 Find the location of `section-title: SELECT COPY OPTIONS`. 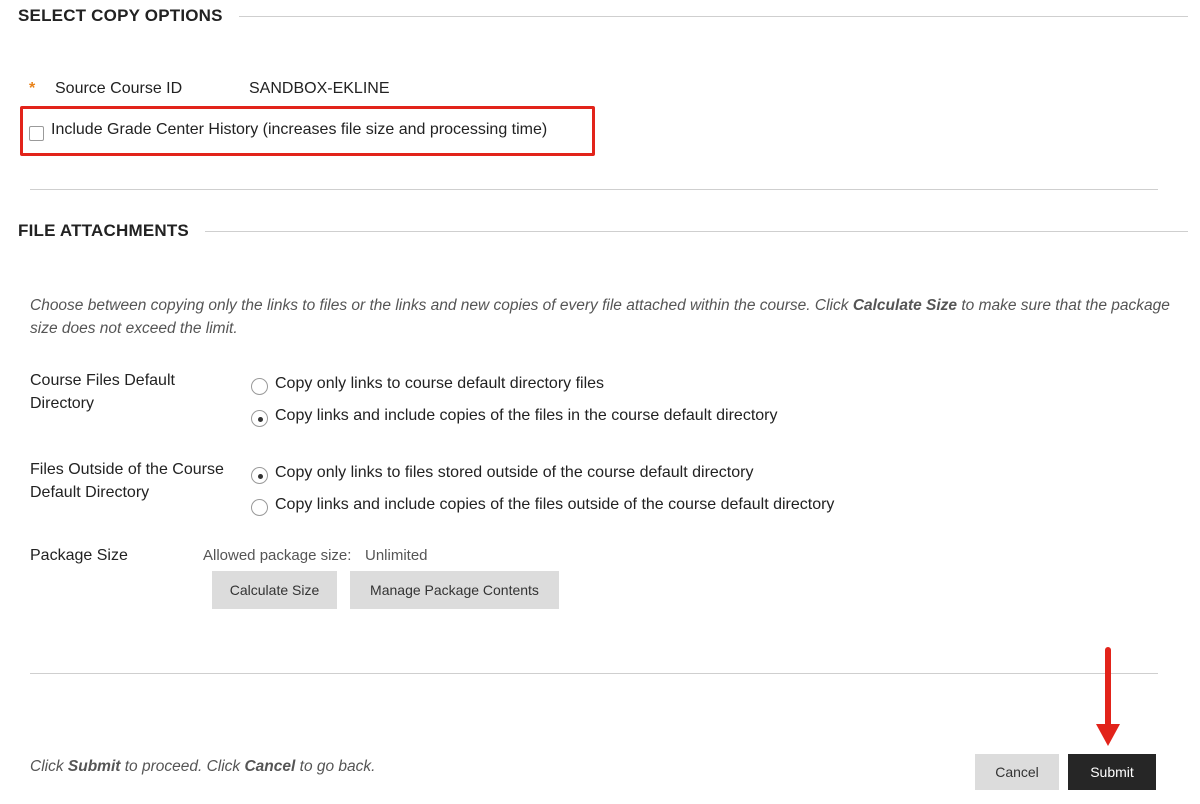

section-title: SELECT COPY OPTIONS is located at coordinates (120, 15).